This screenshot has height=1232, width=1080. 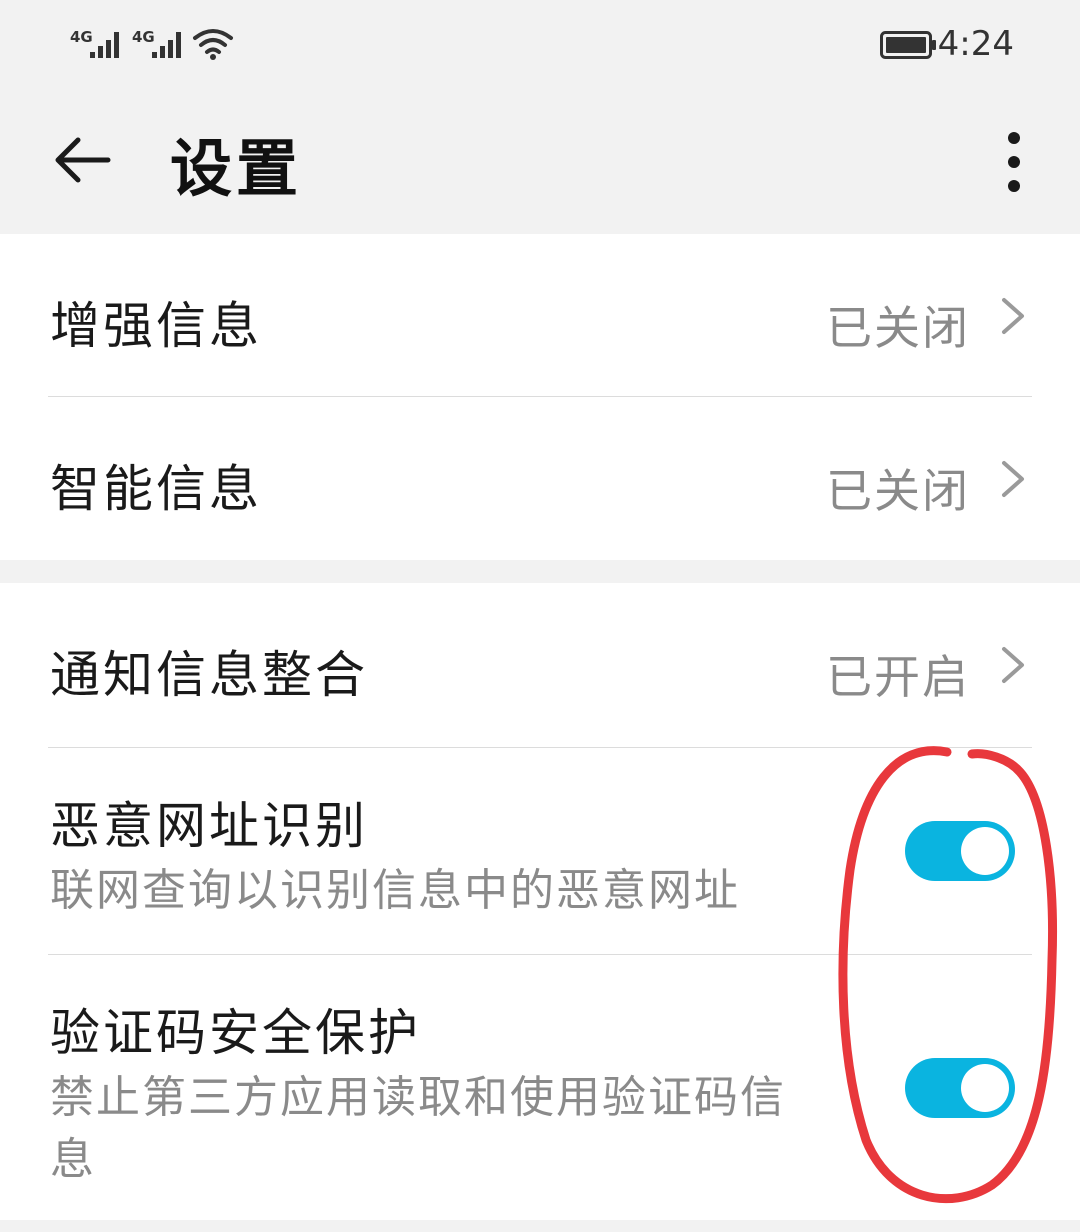 What do you see at coordinates (213, 44) in the screenshot?
I see `wifi-icon` at bounding box center [213, 44].